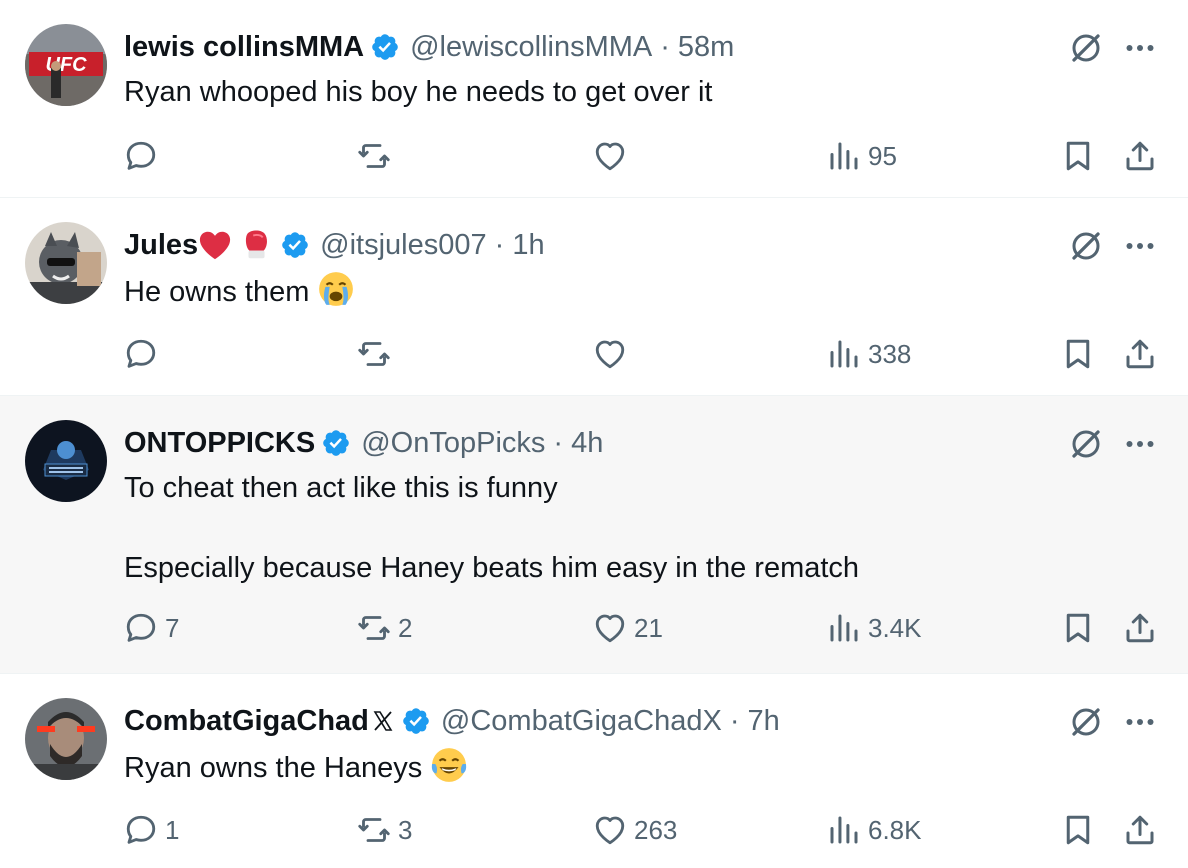 This screenshot has height=868, width=1188. What do you see at coordinates (449, 765) in the screenshot?
I see `tears-of-joy-emoji` at bounding box center [449, 765].